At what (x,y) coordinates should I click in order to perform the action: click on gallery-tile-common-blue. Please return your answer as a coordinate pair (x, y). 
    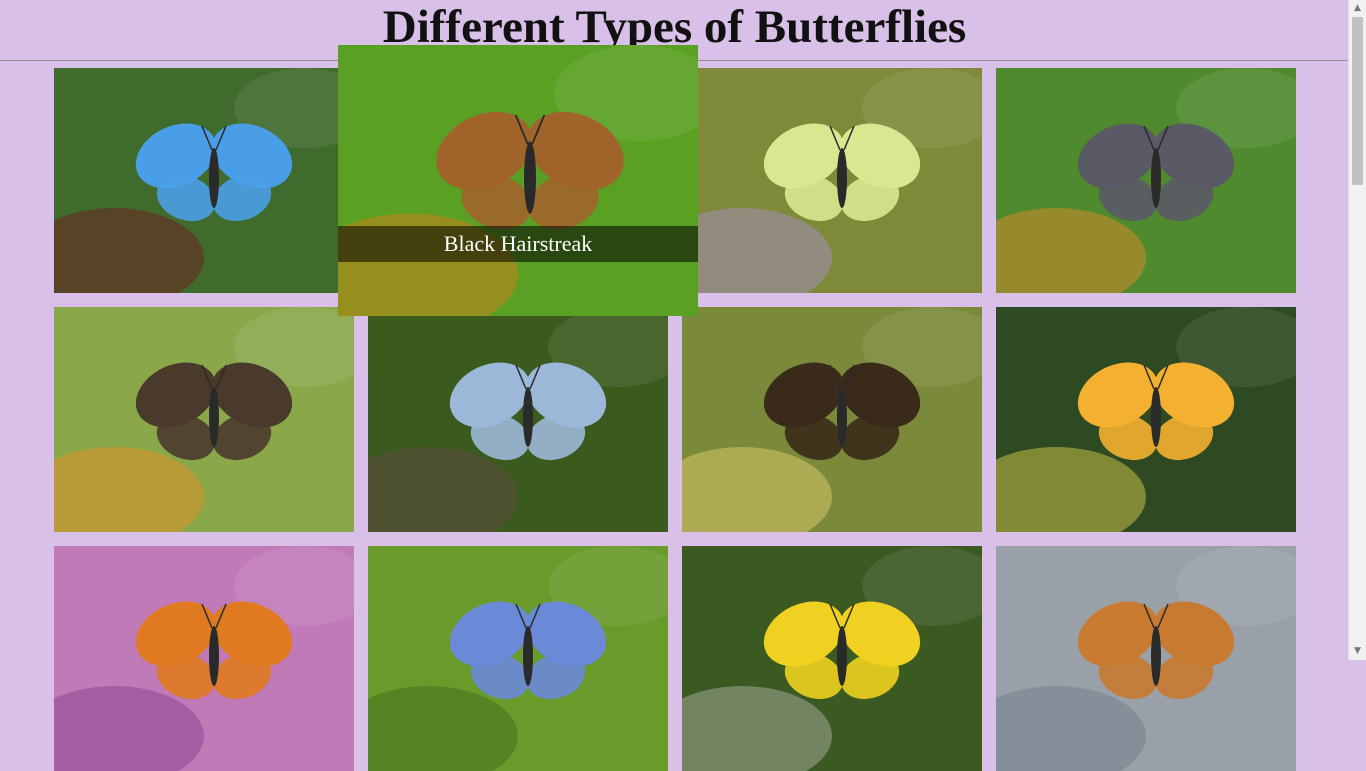
    Looking at the image, I should click on (518, 658).